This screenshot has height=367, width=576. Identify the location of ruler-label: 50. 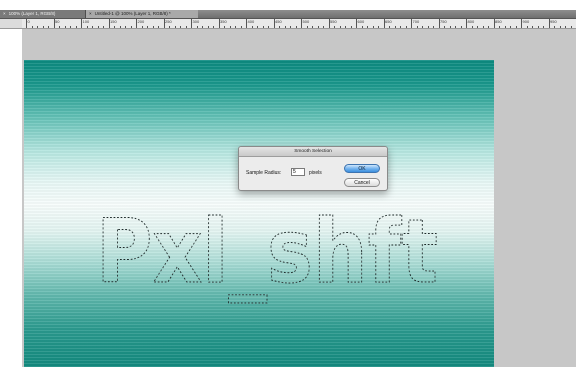
(57, 21).